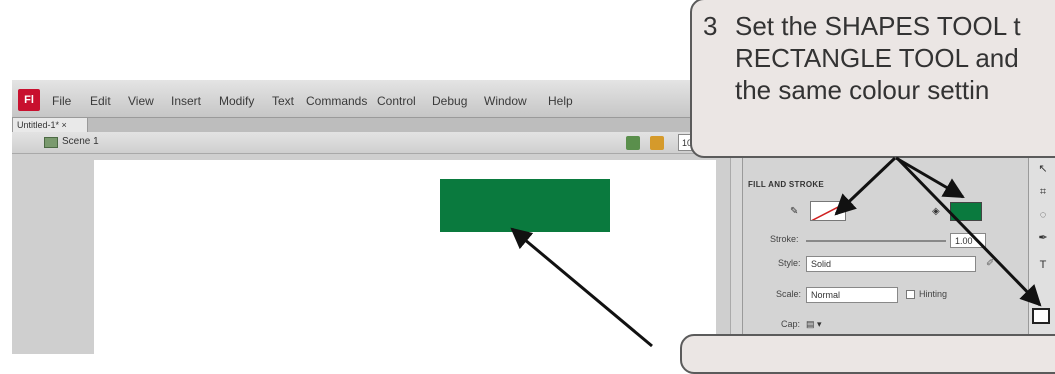 The image size is (1055, 374). I want to click on menu-file: File, so click(61, 101).